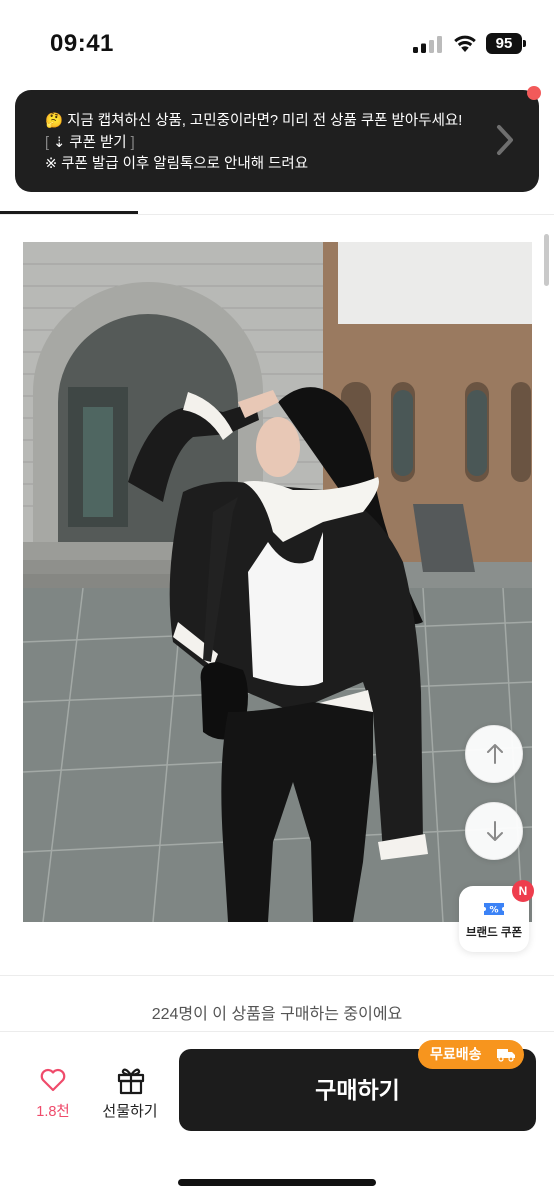 The height and width of the screenshot is (1200, 554). I want to click on gift-icon, so click(131, 1081).